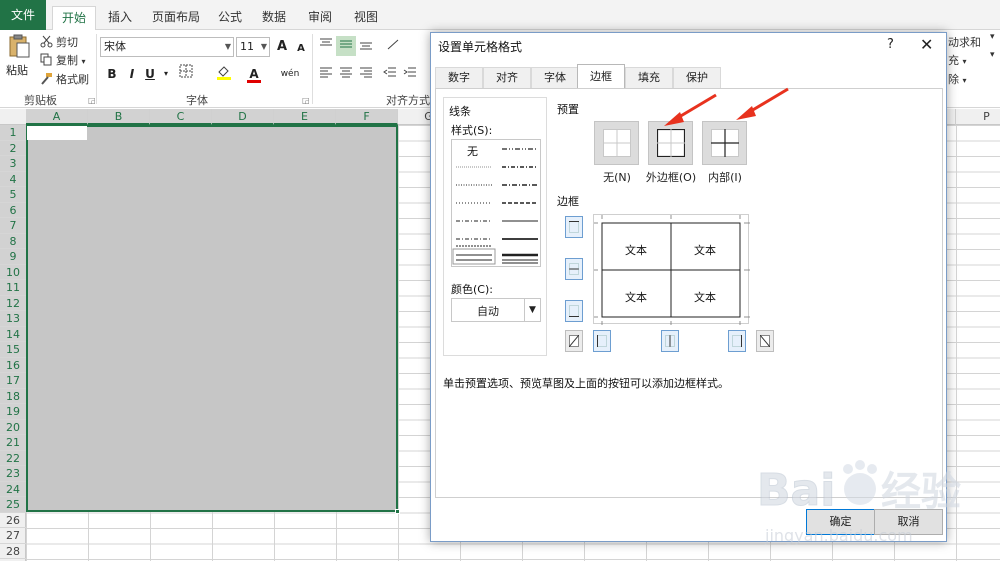 The width and height of the screenshot is (1000, 561). What do you see at coordinates (74, 18) in the screenshot?
I see `tab-home: 开始` at bounding box center [74, 18].